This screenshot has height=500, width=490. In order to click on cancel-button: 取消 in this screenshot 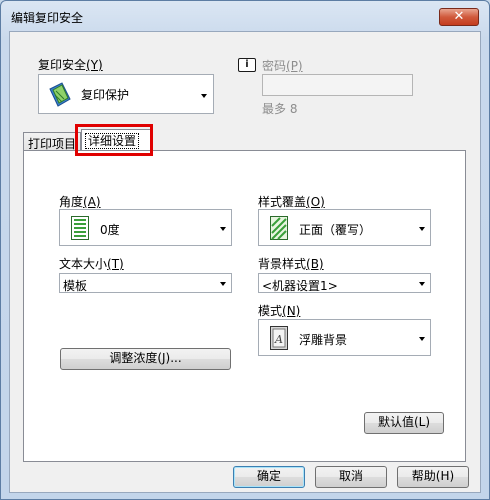, I will do `click(351, 477)`.